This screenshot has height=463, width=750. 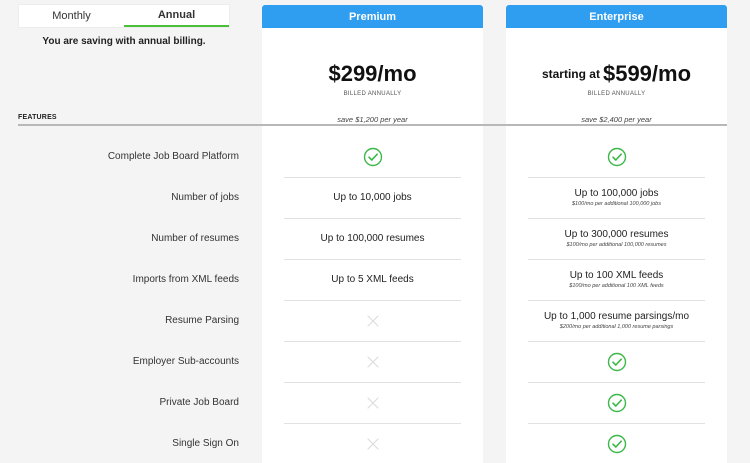 I want to click on feature-value: Up to 5 XML feeds, so click(x=372, y=279).